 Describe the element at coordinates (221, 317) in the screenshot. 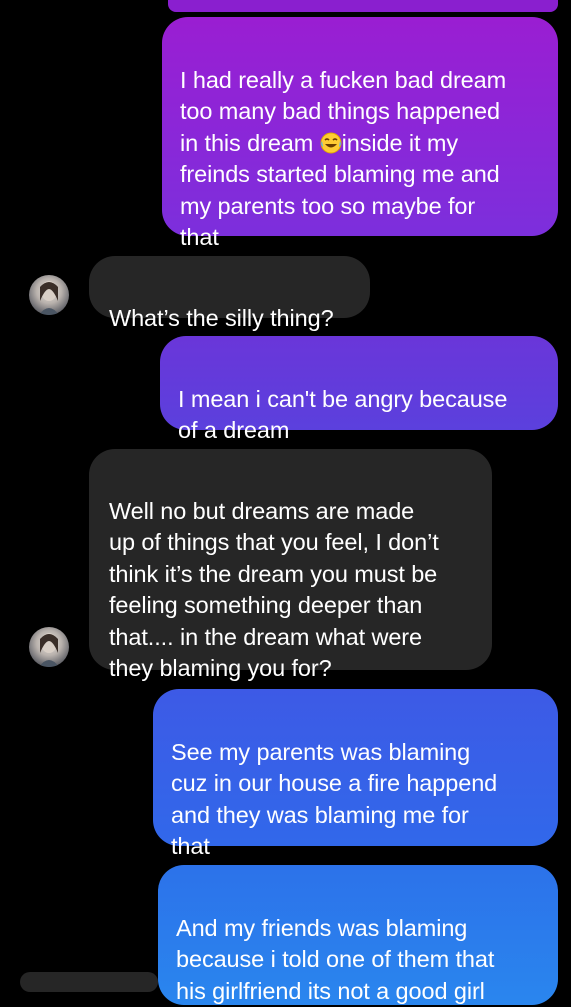

I see `message-text: What’s the silly thing?` at that location.